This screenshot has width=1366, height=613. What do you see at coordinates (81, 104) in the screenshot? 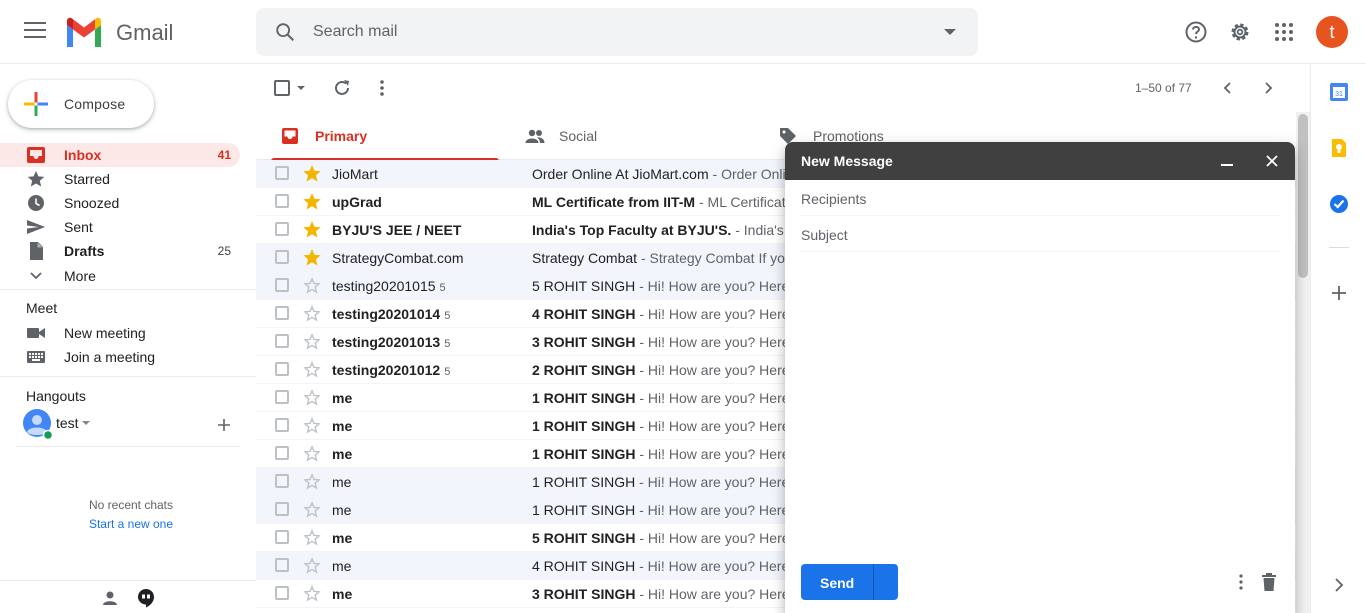
I see `compose-button: Compose` at bounding box center [81, 104].